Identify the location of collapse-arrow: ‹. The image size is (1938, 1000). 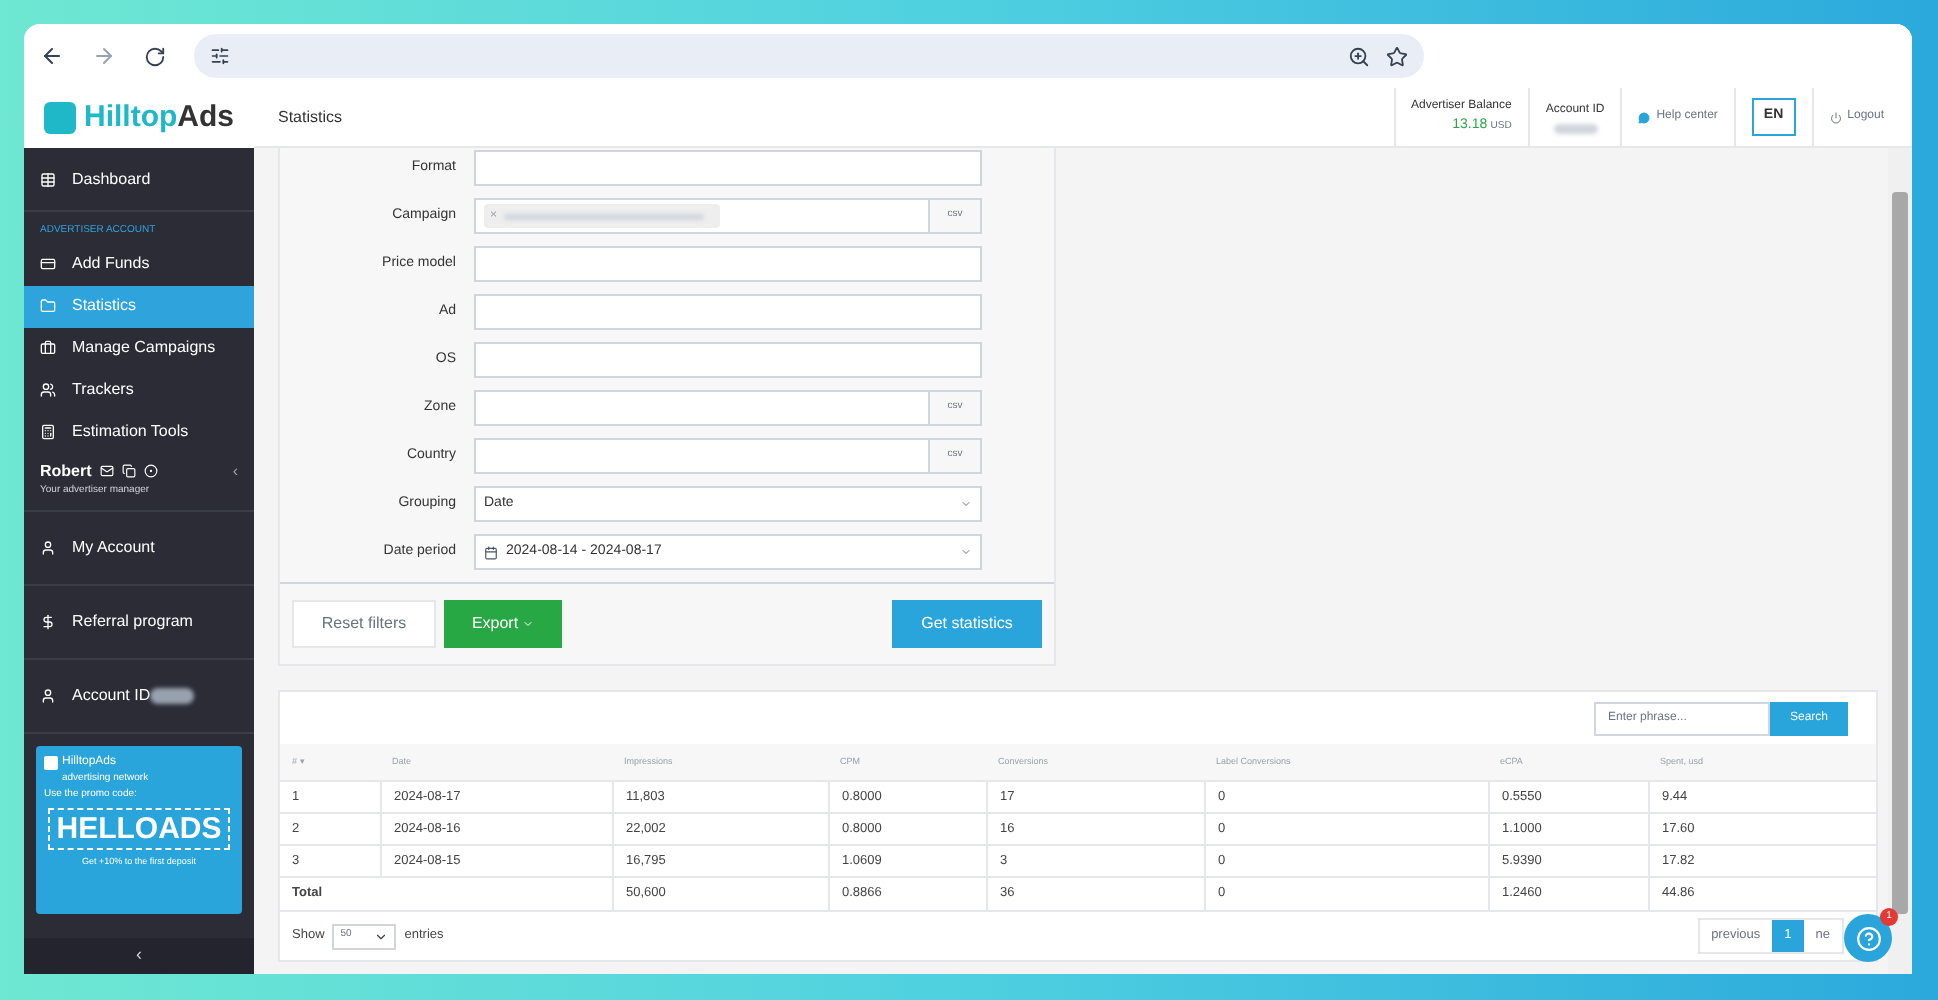
(235, 471).